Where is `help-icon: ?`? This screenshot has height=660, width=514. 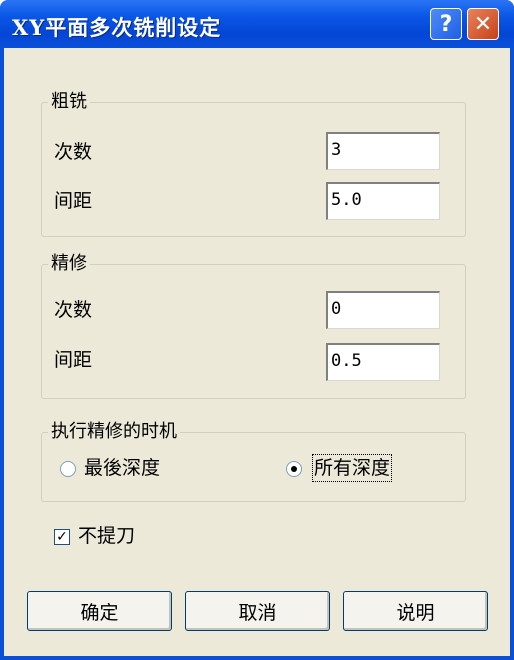 help-icon: ? is located at coordinates (446, 24).